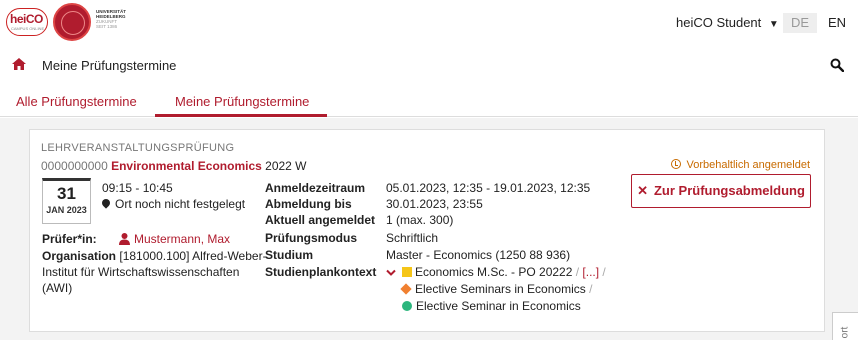 The image size is (858, 340). I want to click on side-feedback-tab: ort, so click(845, 326).